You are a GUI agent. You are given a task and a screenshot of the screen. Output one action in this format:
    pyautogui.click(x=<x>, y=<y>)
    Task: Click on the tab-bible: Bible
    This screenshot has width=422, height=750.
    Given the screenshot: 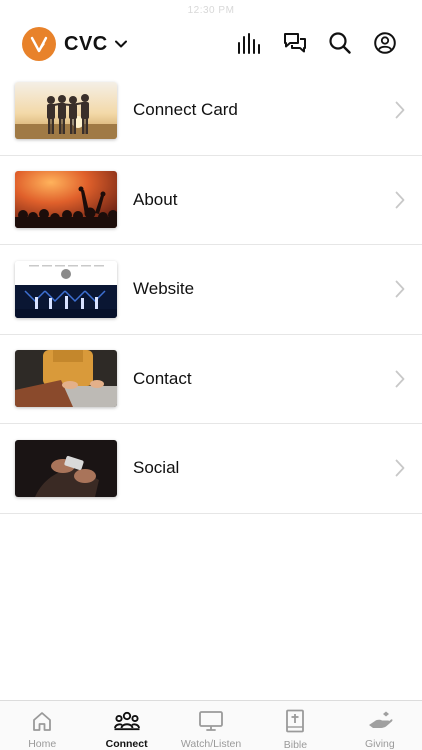 What is the action you would take?
    pyautogui.click(x=295, y=725)
    